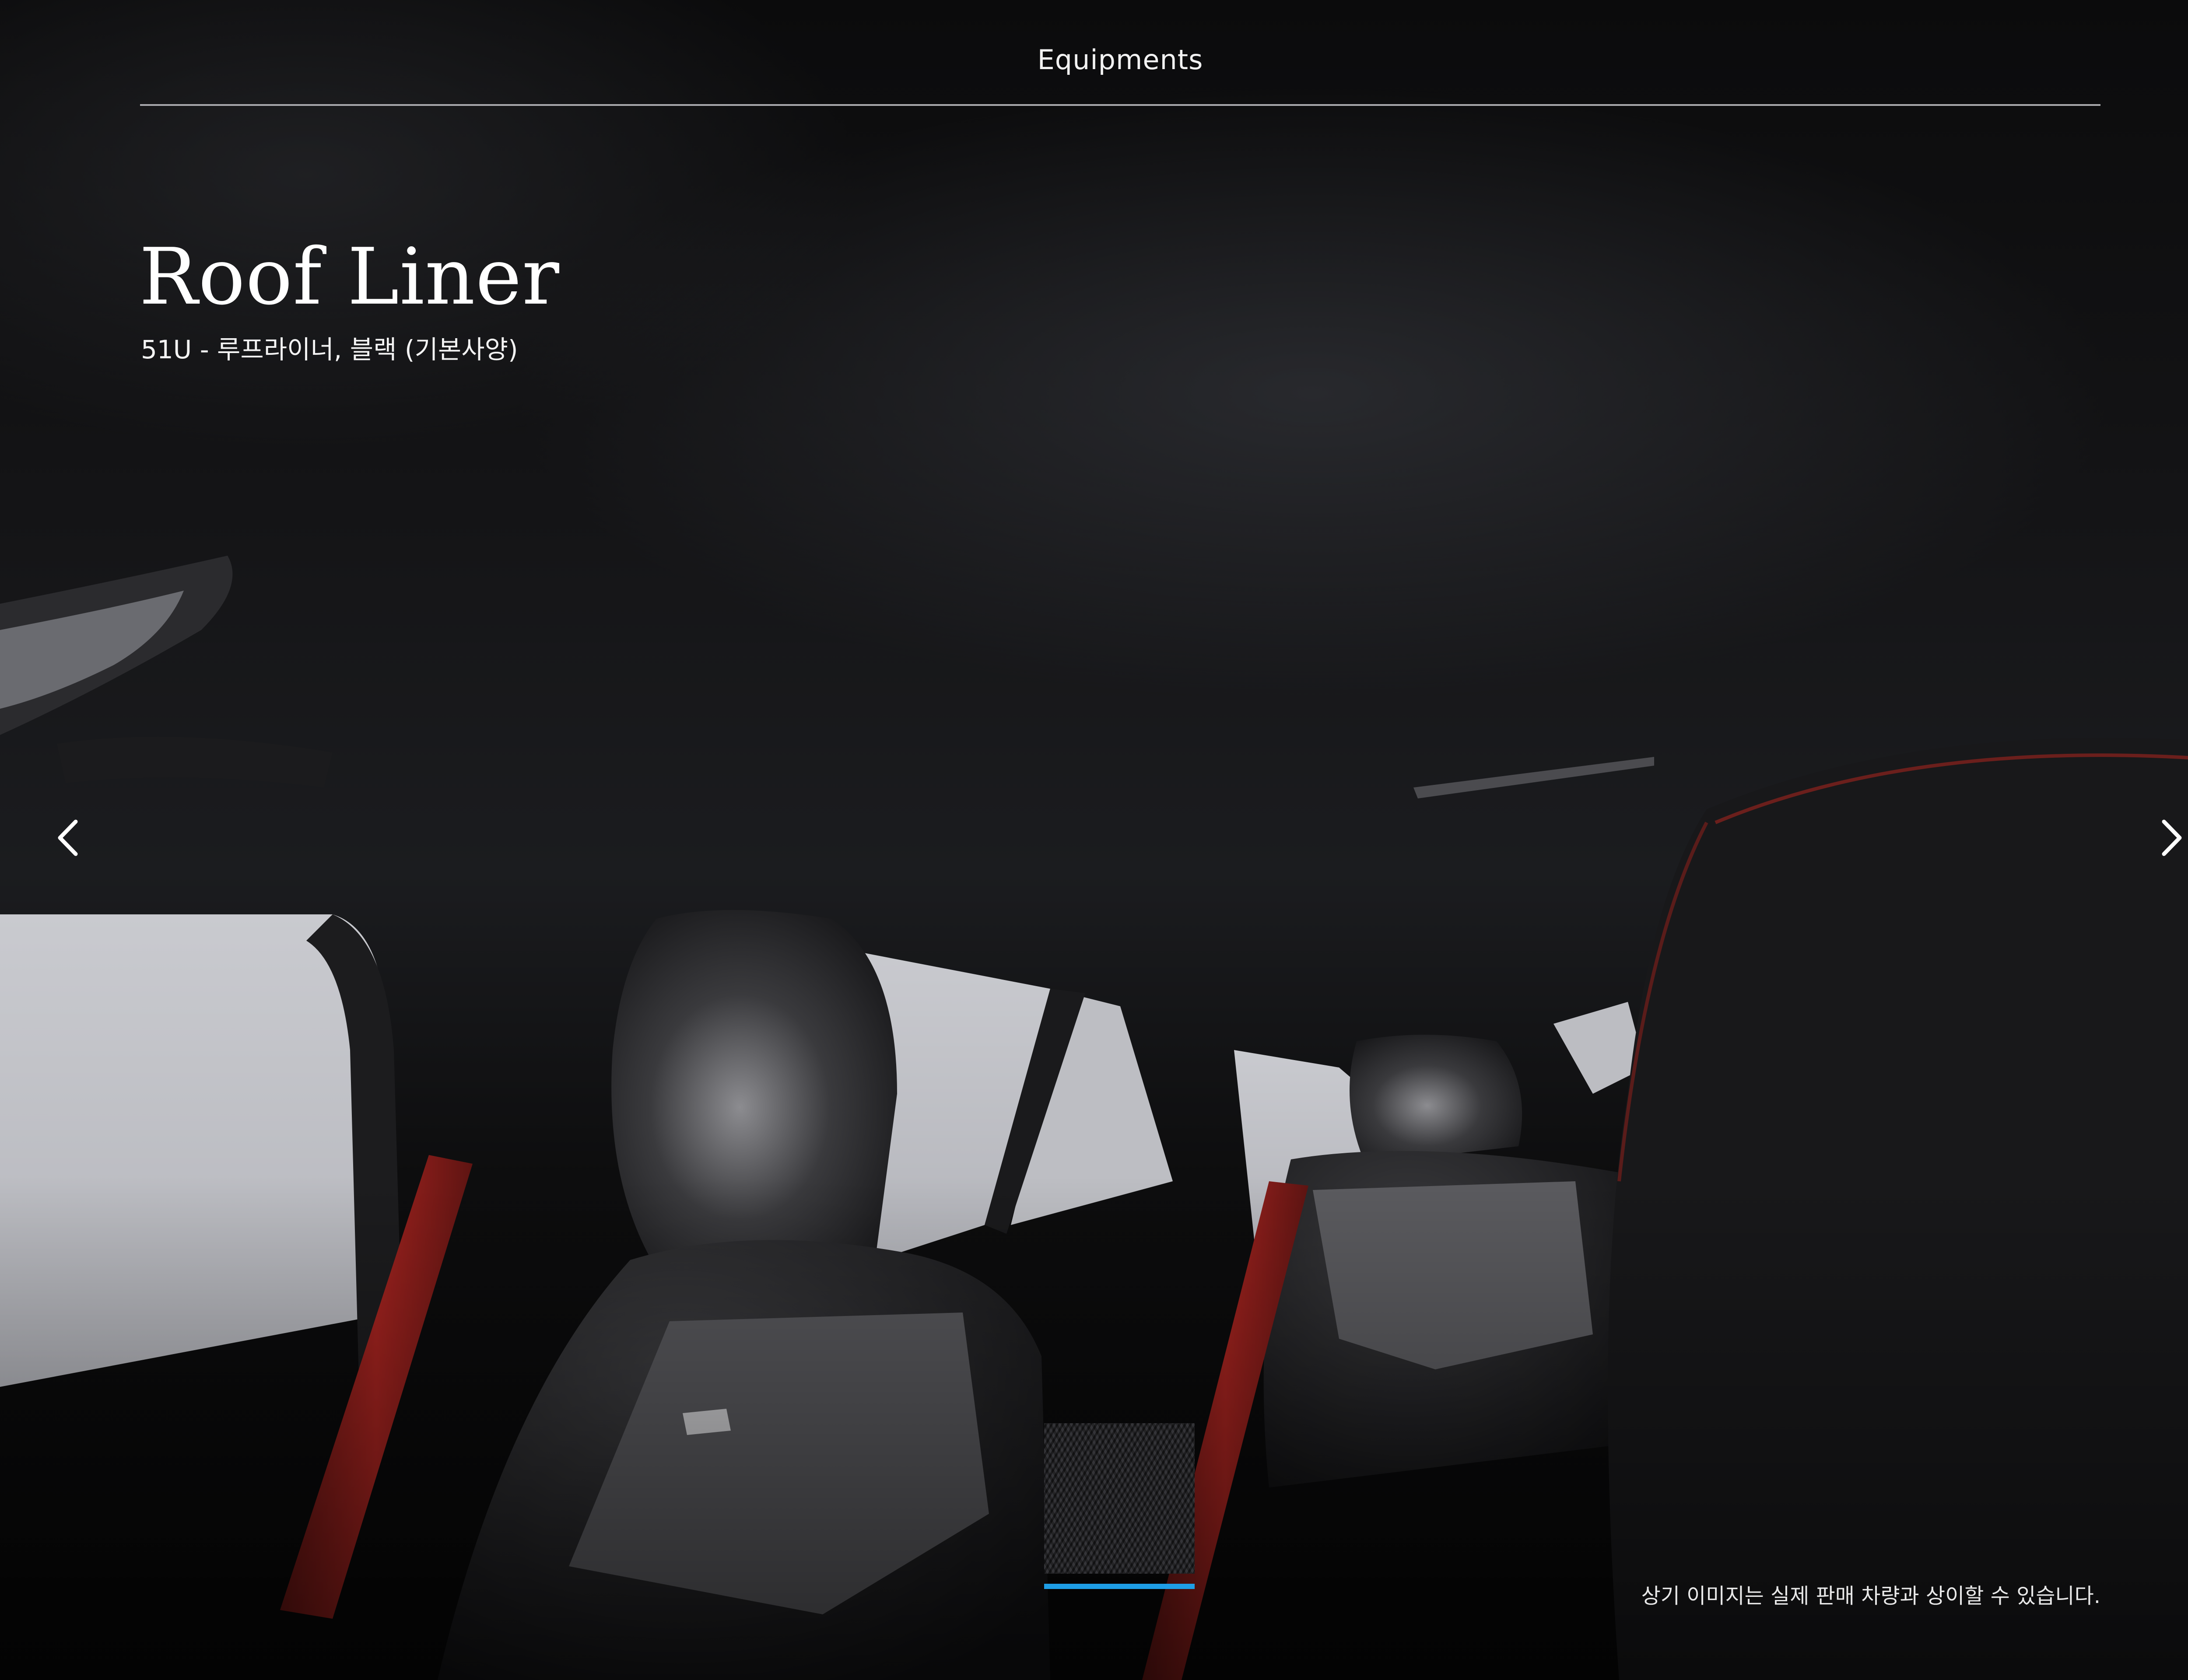 The image size is (2188, 1680). I want to click on previous-slide-button, so click(68, 838).